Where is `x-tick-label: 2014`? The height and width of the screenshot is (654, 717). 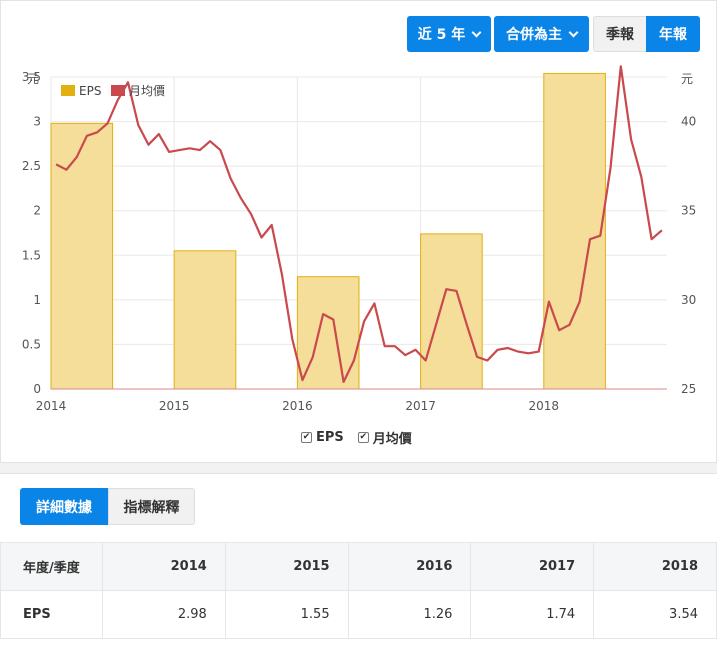 x-tick-label: 2014 is located at coordinates (51, 406).